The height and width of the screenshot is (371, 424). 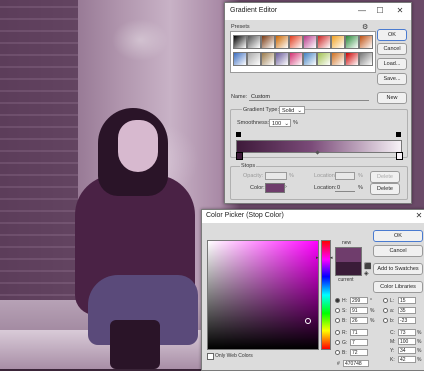 What do you see at coordinates (385, 320) in the screenshot?
I see `lab-b-radio` at bounding box center [385, 320].